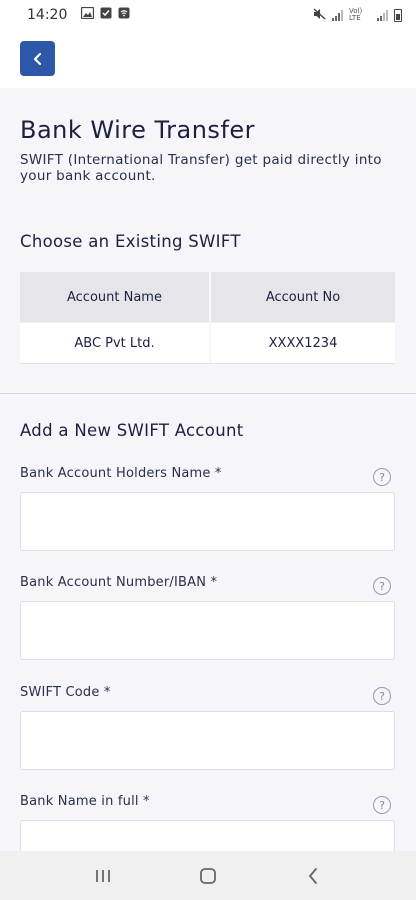  Describe the element at coordinates (208, 393) in the screenshot. I see `section-divider` at that location.